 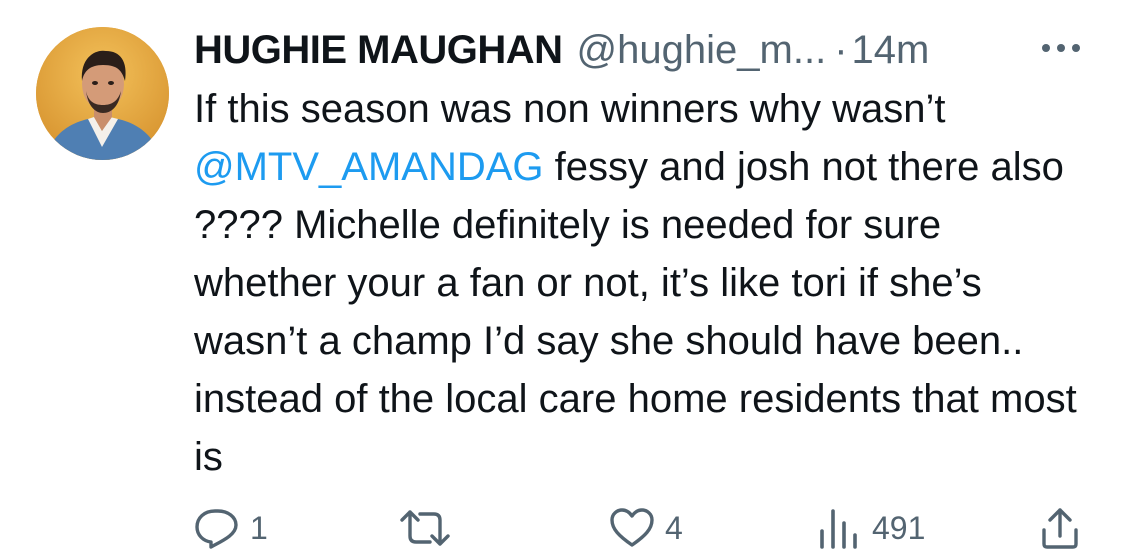 What do you see at coordinates (899, 527) in the screenshot?
I see `views-count: 491` at bounding box center [899, 527].